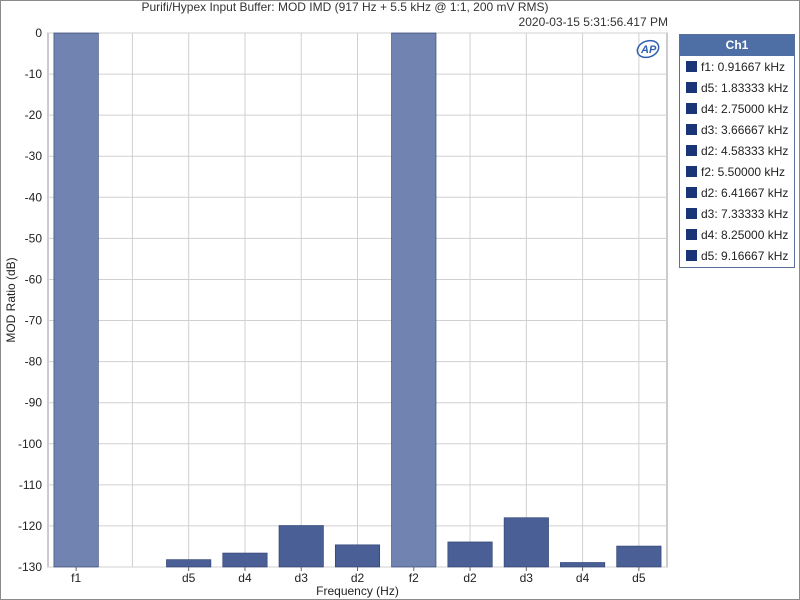 The width and height of the screenshot is (800, 600). What do you see at coordinates (357, 591) in the screenshot?
I see `x-axis-label: Frequency (Hz)` at bounding box center [357, 591].